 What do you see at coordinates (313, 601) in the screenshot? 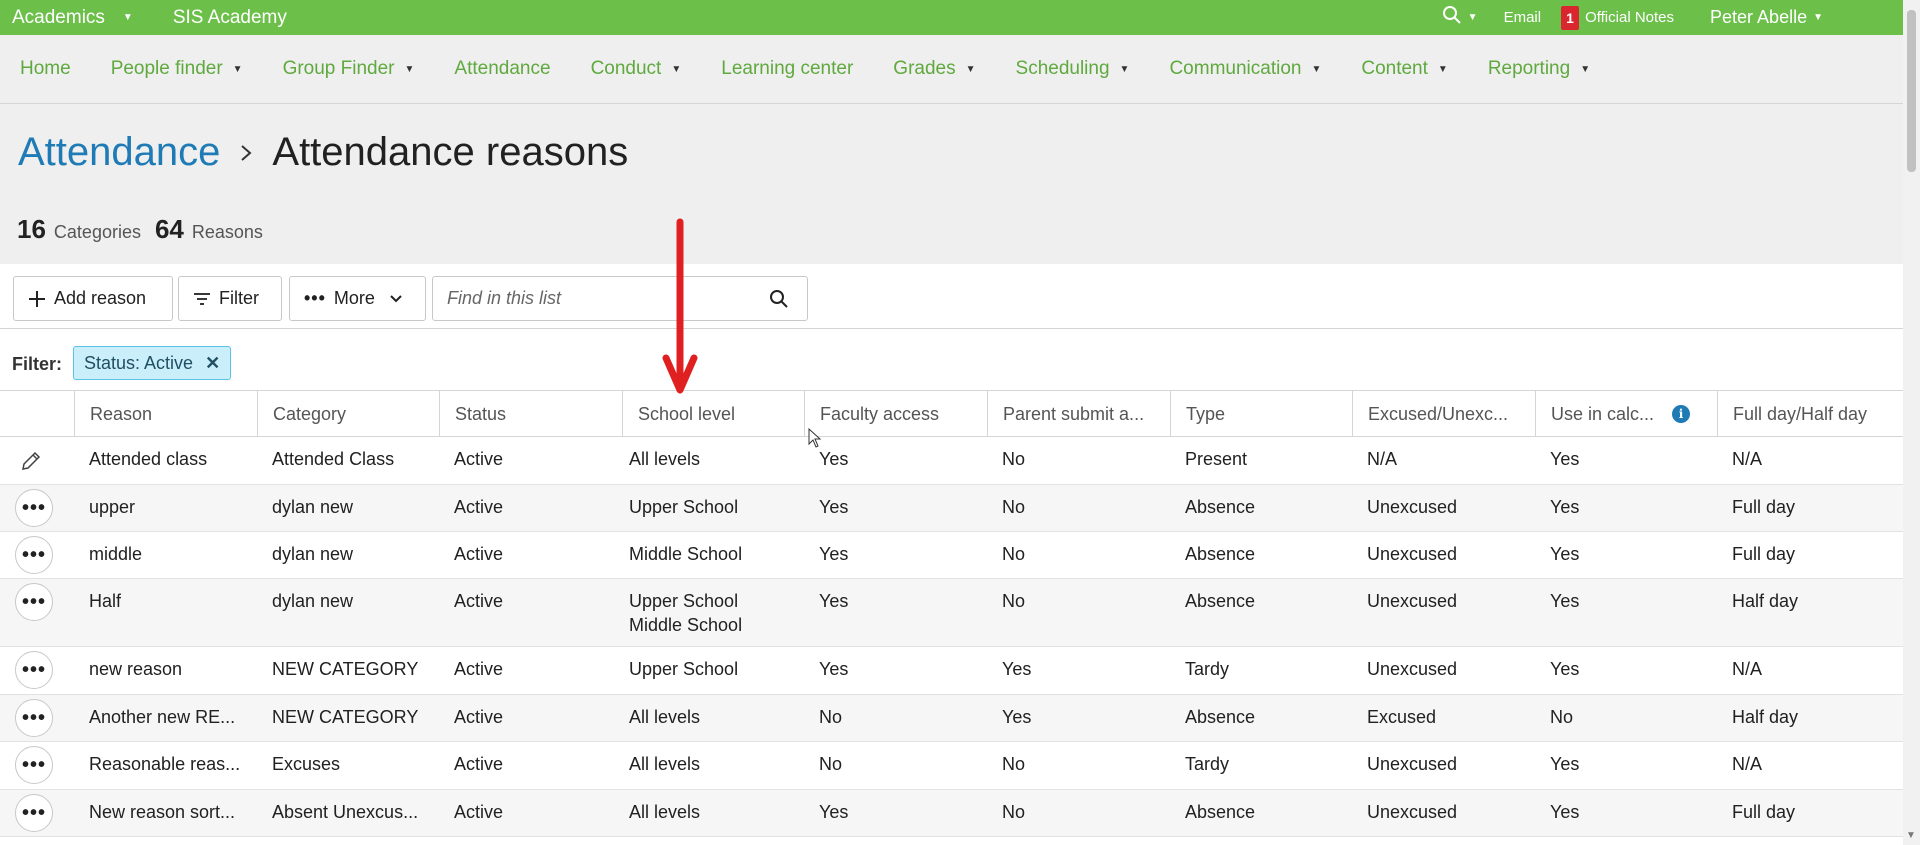
I see `table-cell: dylan new` at bounding box center [313, 601].